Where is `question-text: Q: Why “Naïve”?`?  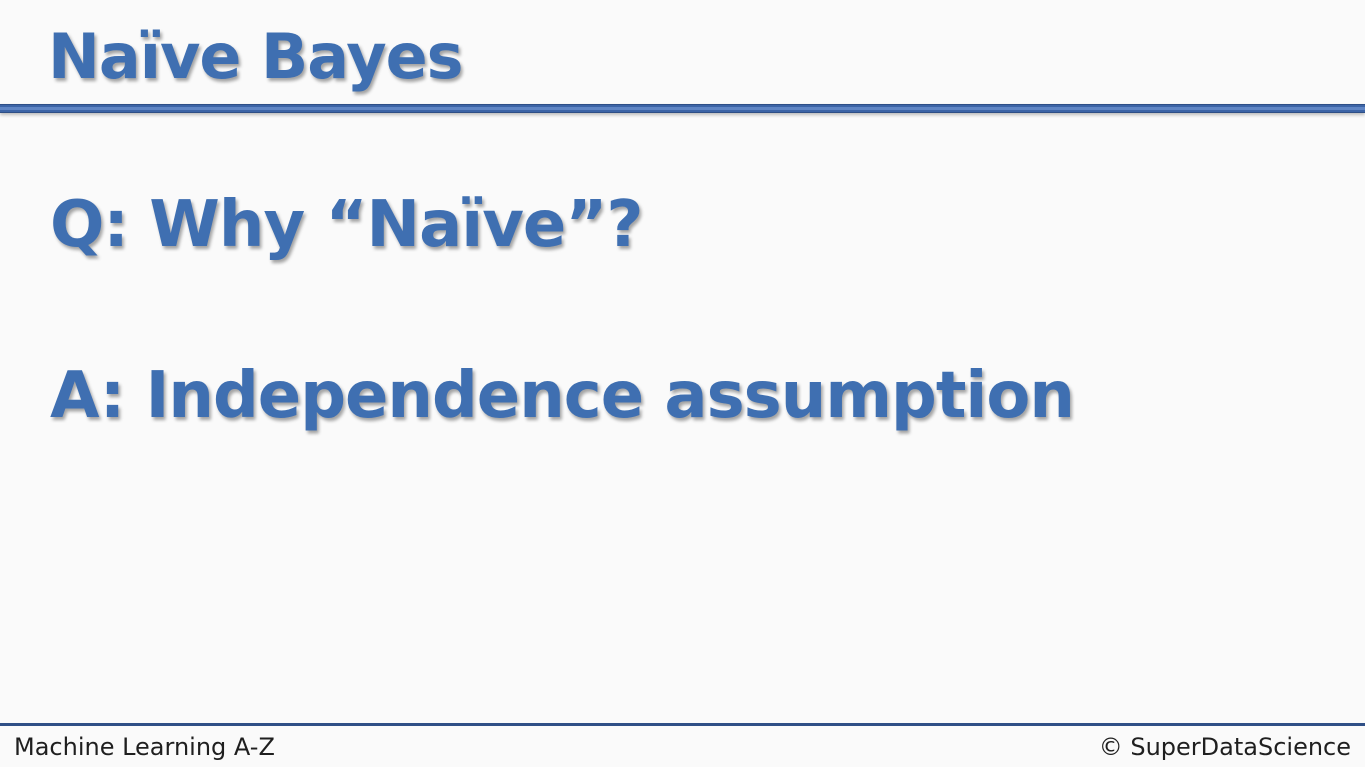 question-text: Q: Why “Naïve”? is located at coordinates (346, 225).